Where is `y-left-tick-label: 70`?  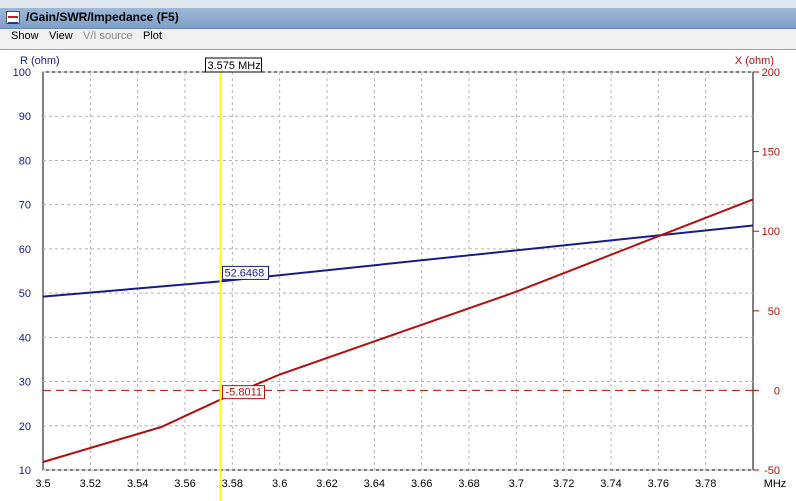
y-left-tick-label: 70 is located at coordinates (25, 206).